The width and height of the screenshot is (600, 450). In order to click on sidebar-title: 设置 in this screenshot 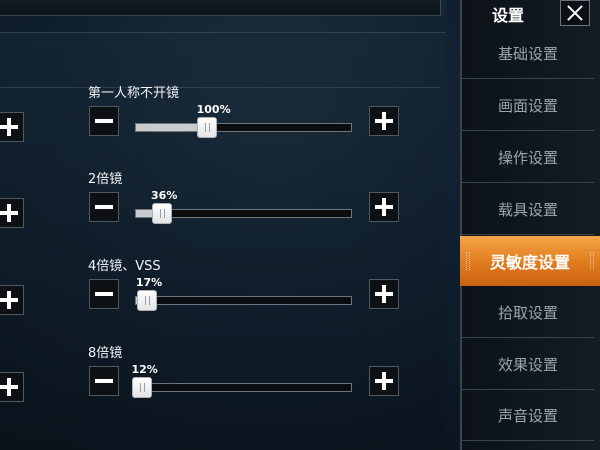, I will do `click(508, 15)`.